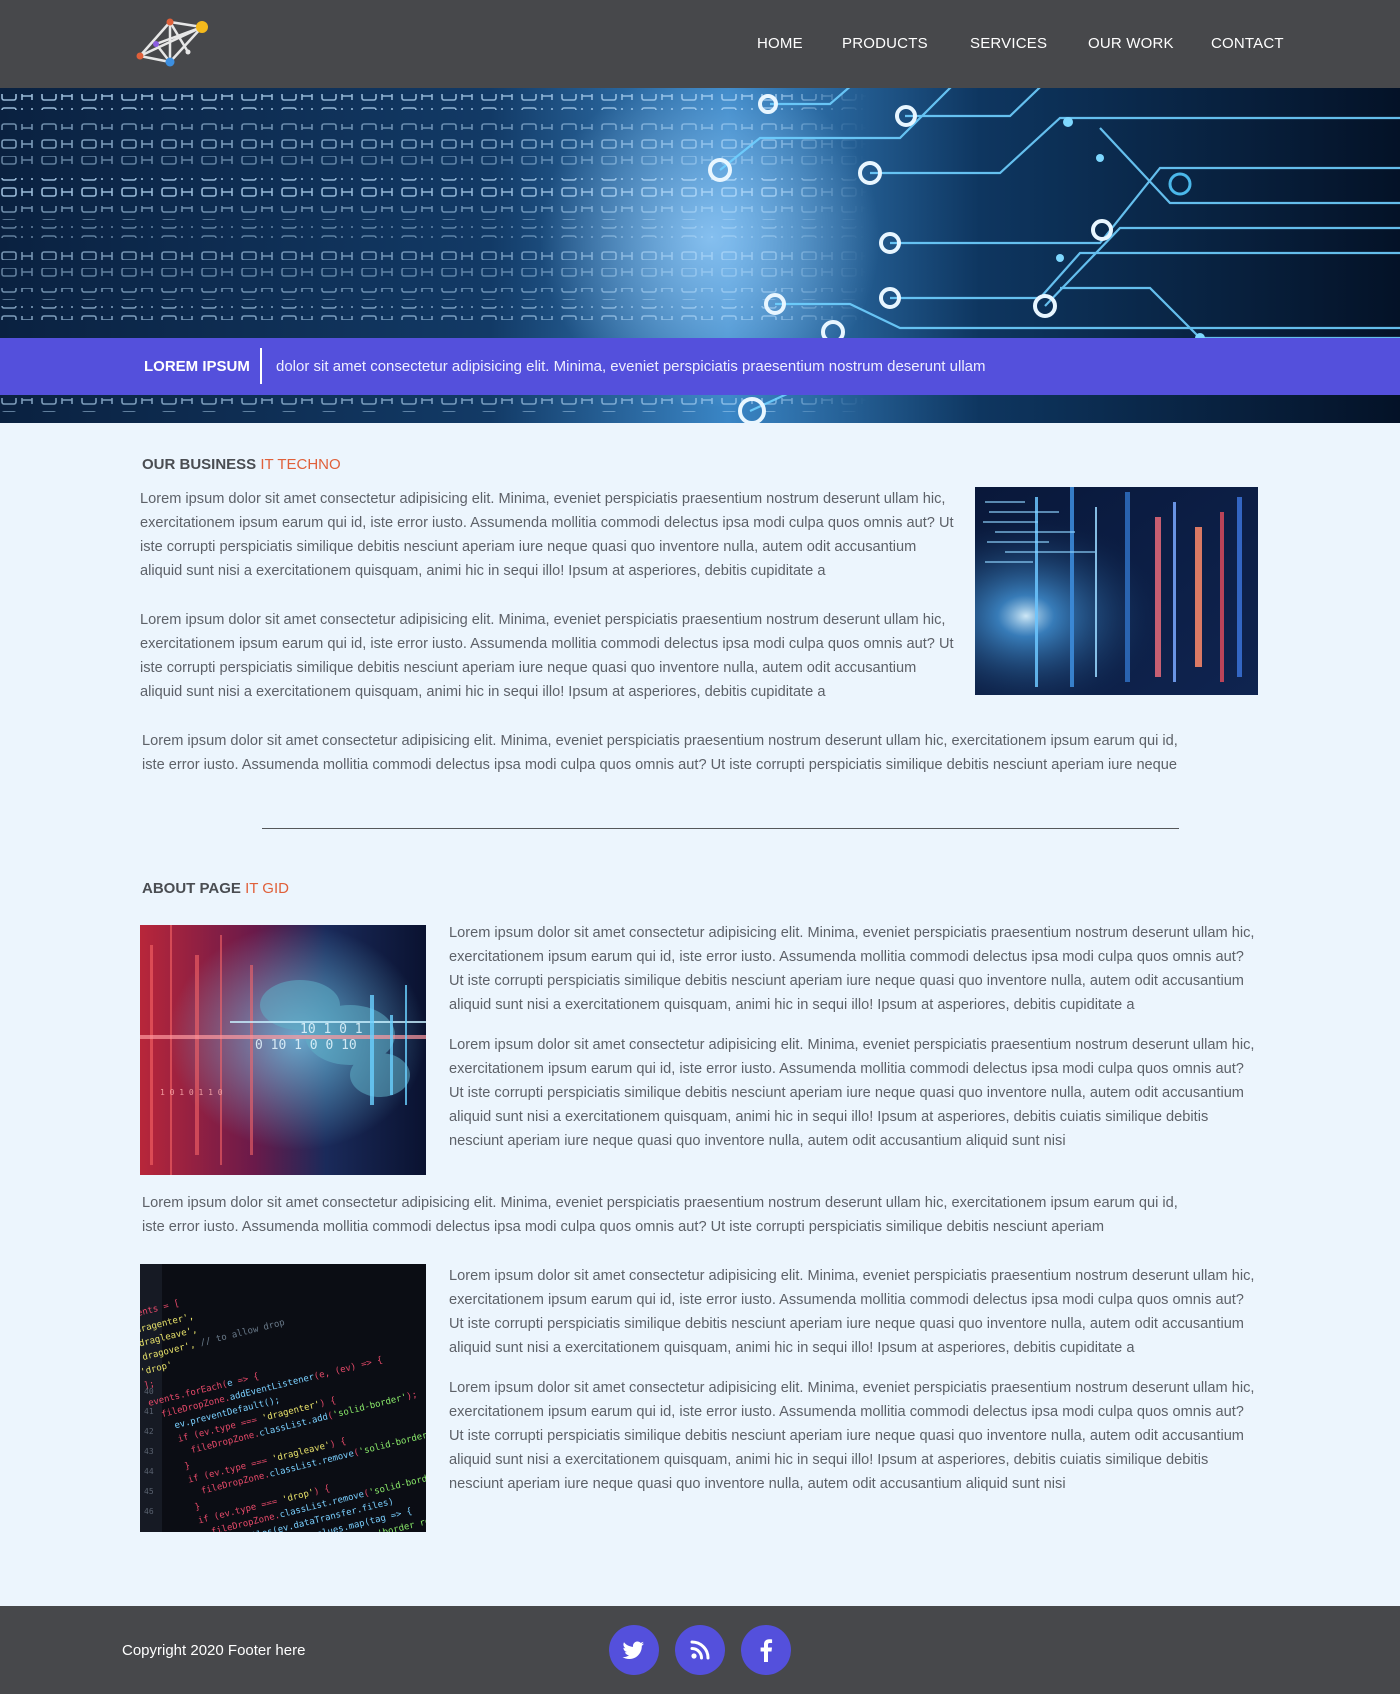 The height and width of the screenshot is (1694, 1400). I want to click on twitter-button, so click(634, 1650).